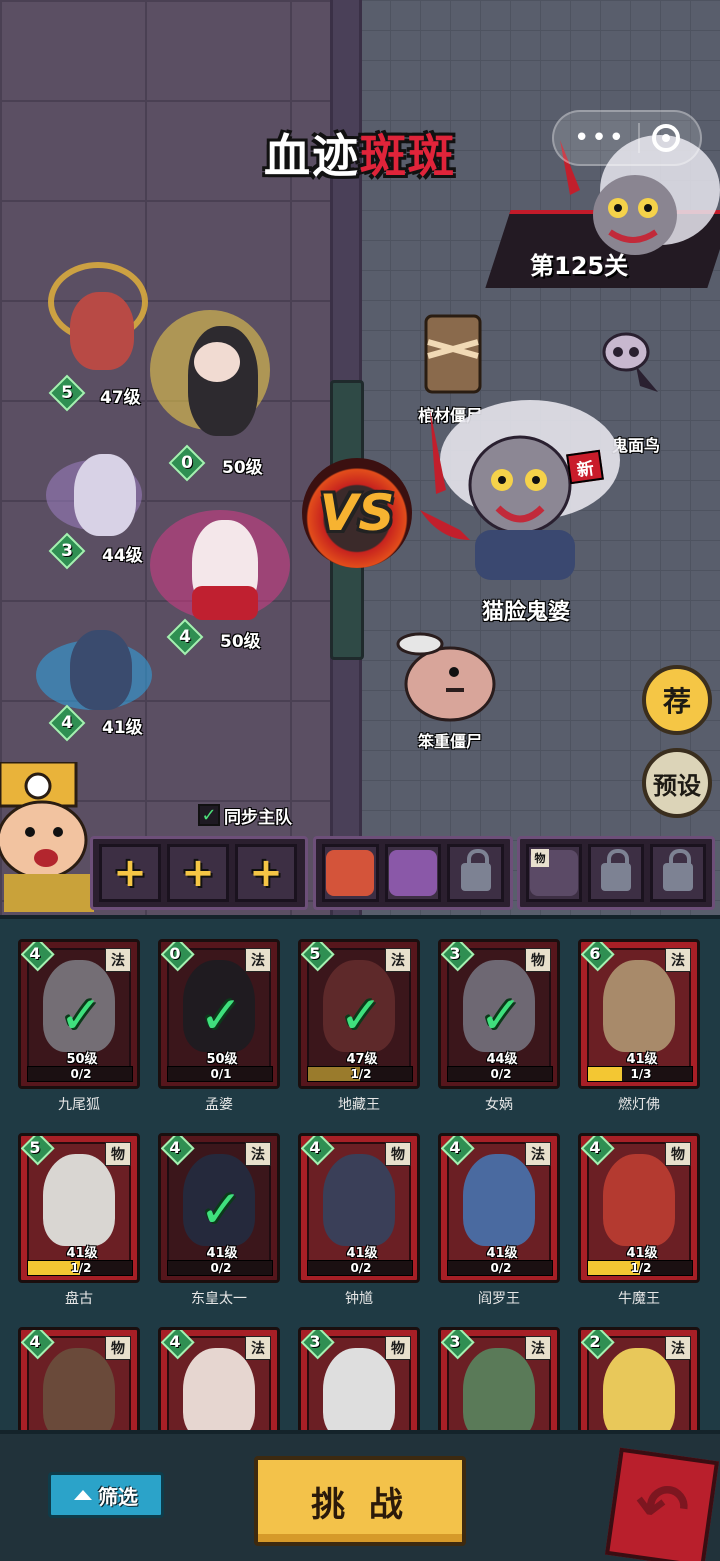  What do you see at coordinates (359, 1026) in the screenshot?
I see `hero-card: 法 47级 1/2 ✓ 5 地藏王` at bounding box center [359, 1026].